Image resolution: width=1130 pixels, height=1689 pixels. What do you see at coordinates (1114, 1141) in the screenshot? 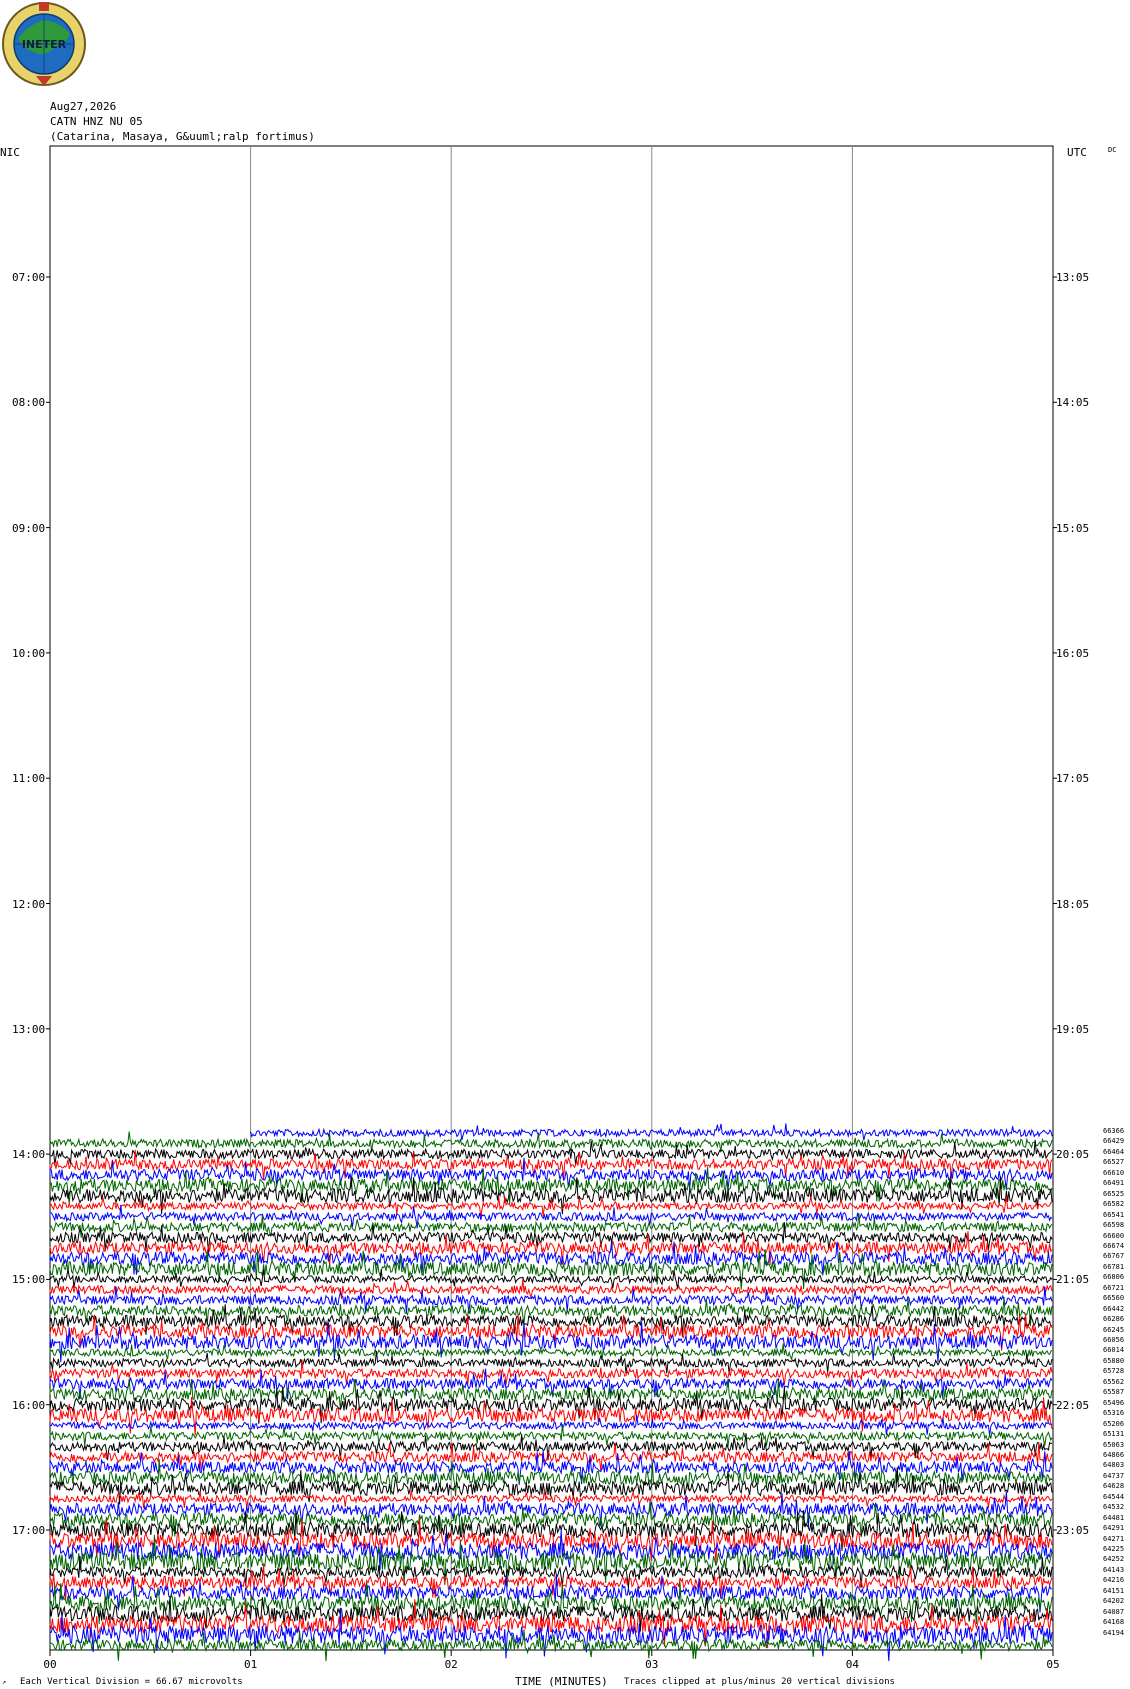
I see `trace-rms-label: 66429` at bounding box center [1114, 1141].